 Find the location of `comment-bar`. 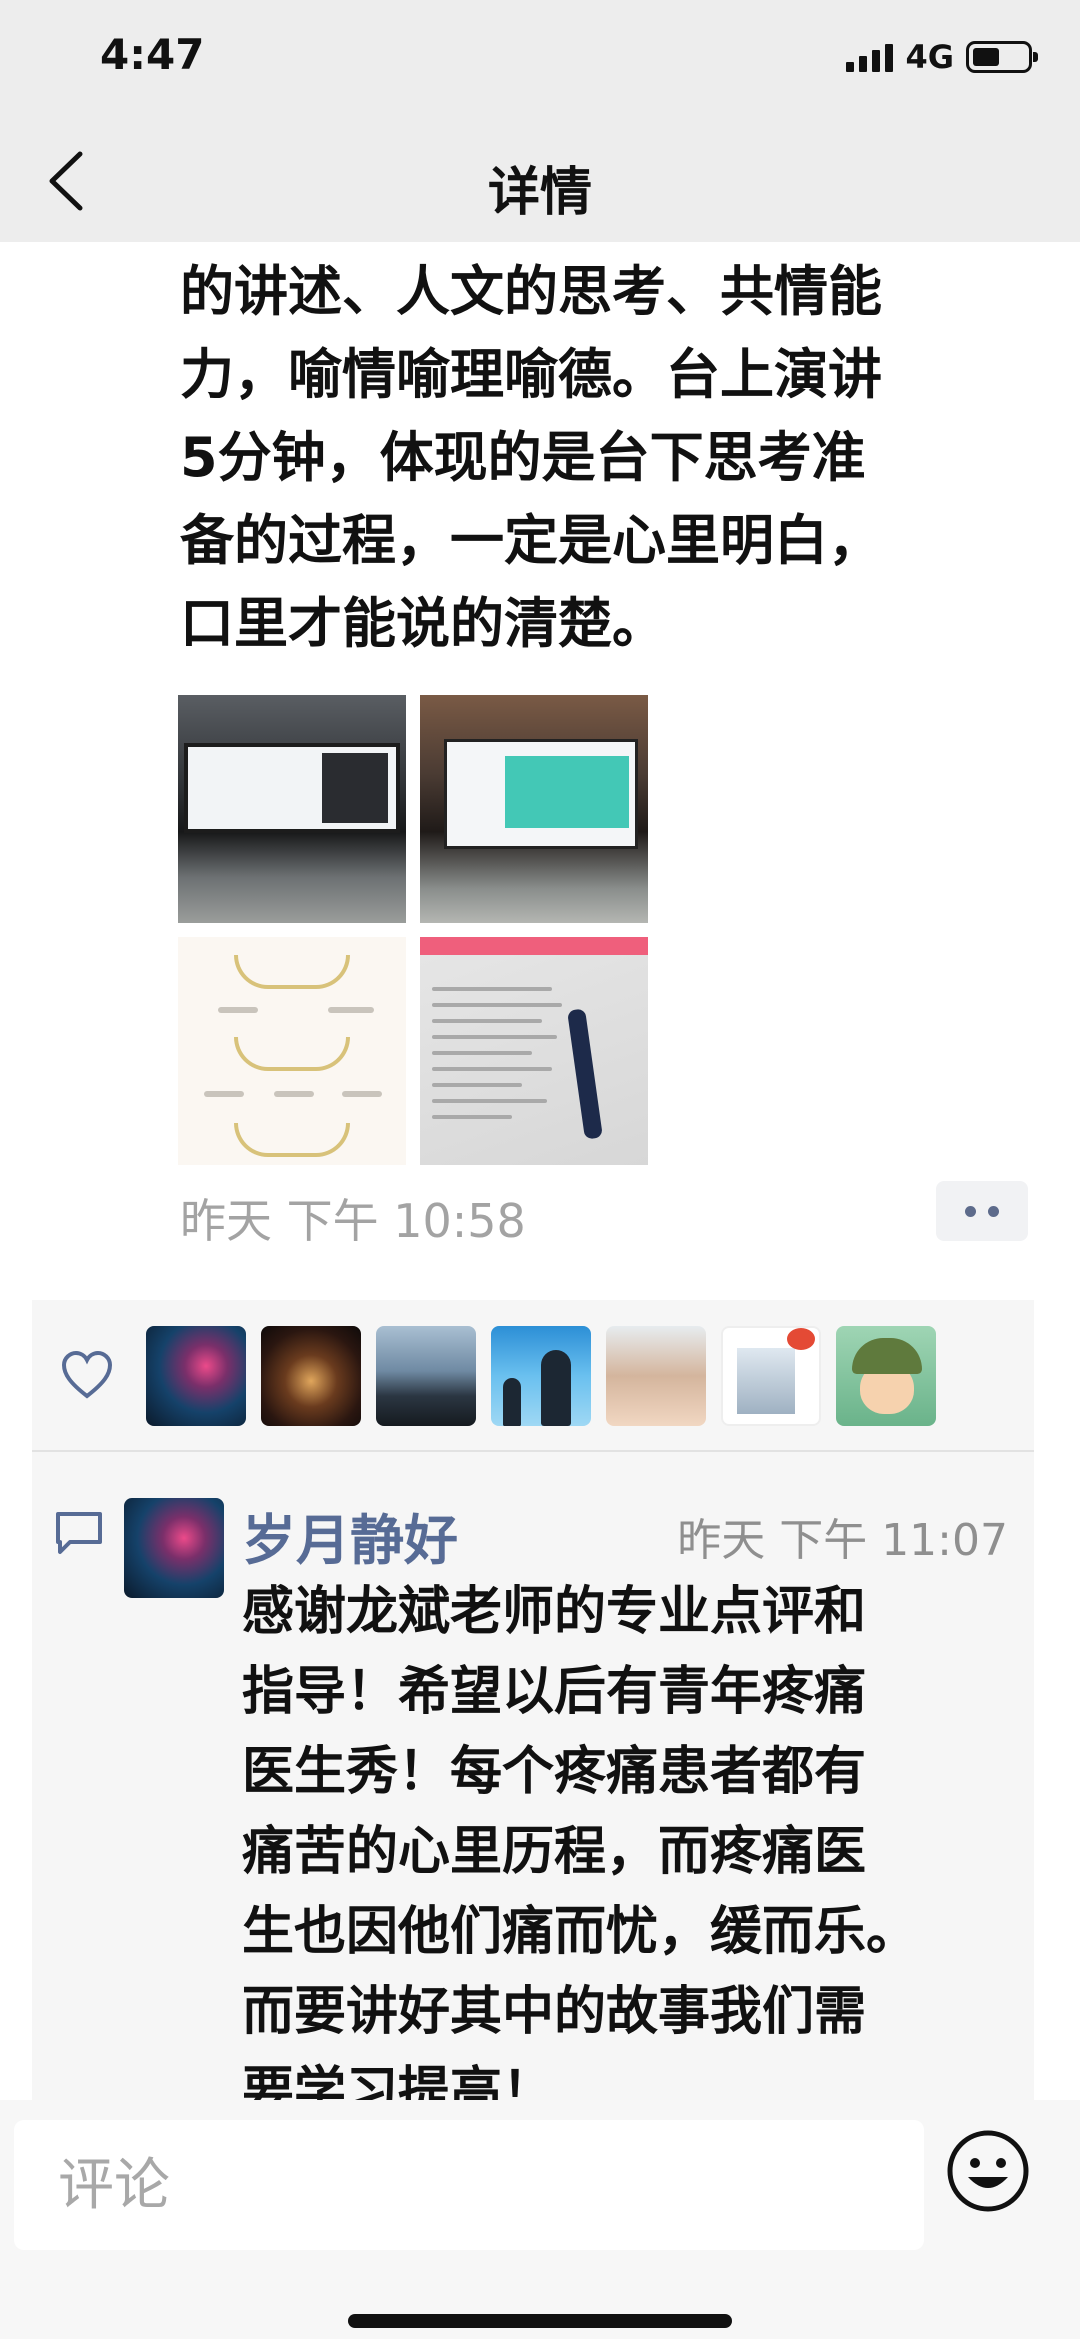

comment-bar is located at coordinates (540, 2219).